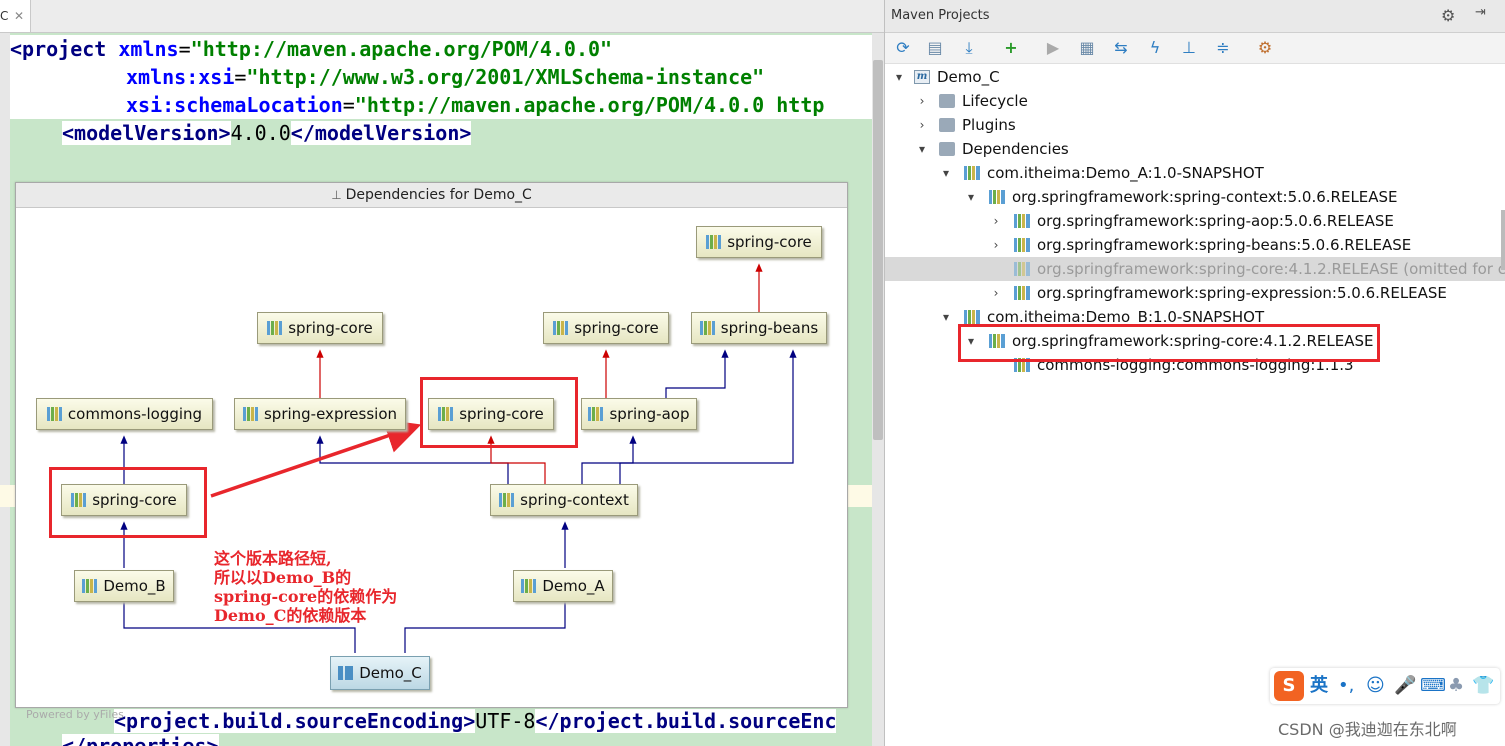 The height and width of the screenshot is (746, 1505). Describe the element at coordinates (1195, 77) in the screenshot. I see `tree-row-demo-c: ▾ m Demo_C` at that location.